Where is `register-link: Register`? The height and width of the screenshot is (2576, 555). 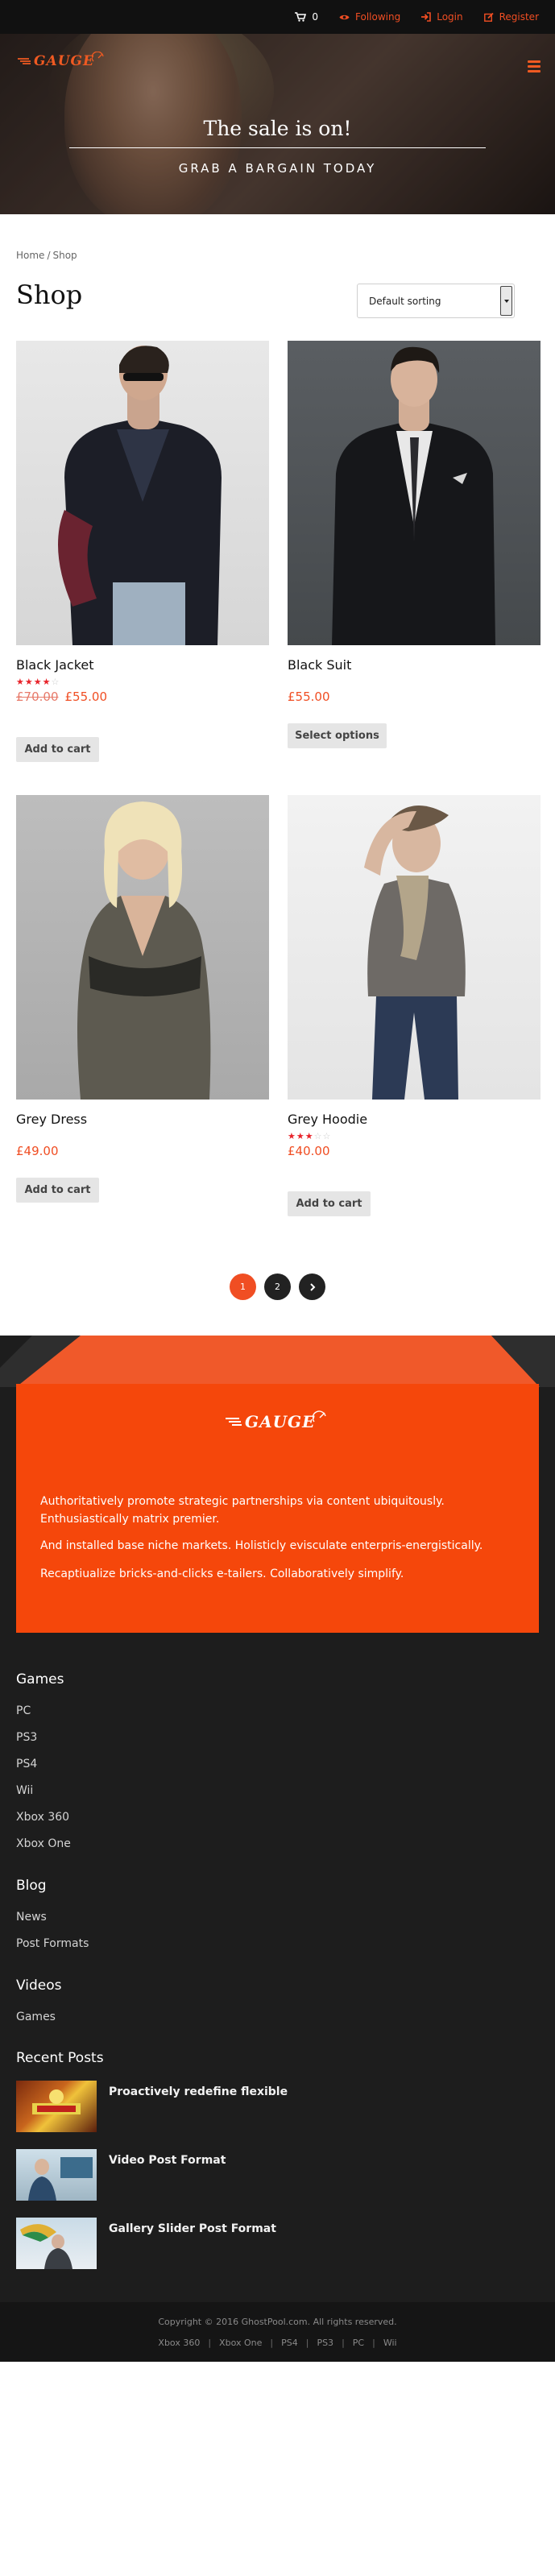
register-link: Register is located at coordinates (511, 17).